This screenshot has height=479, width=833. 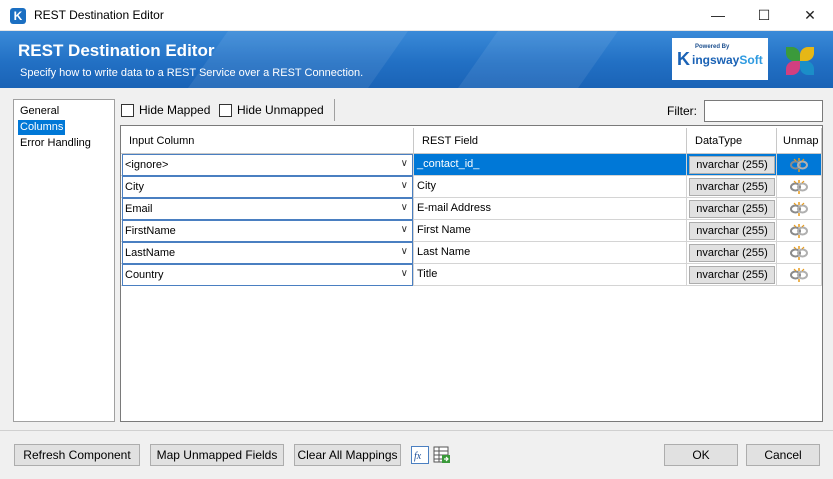 What do you see at coordinates (225, 110) in the screenshot?
I see `hide-unmapped-checkbox` at bounding box center [225, 110].